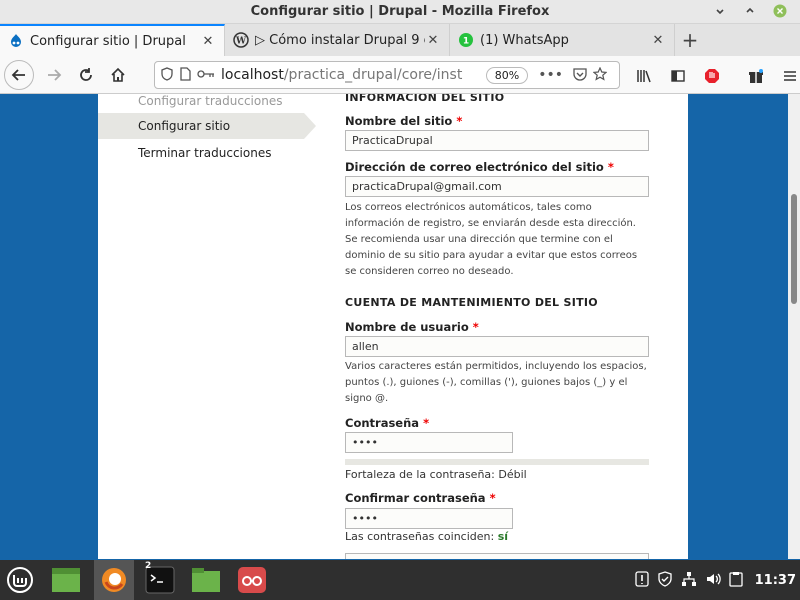 Image resolution: width=800 pixels, height=600 pixels. I want to click on step-configurar-sitio: Configurar sitio, so click(207, 126).